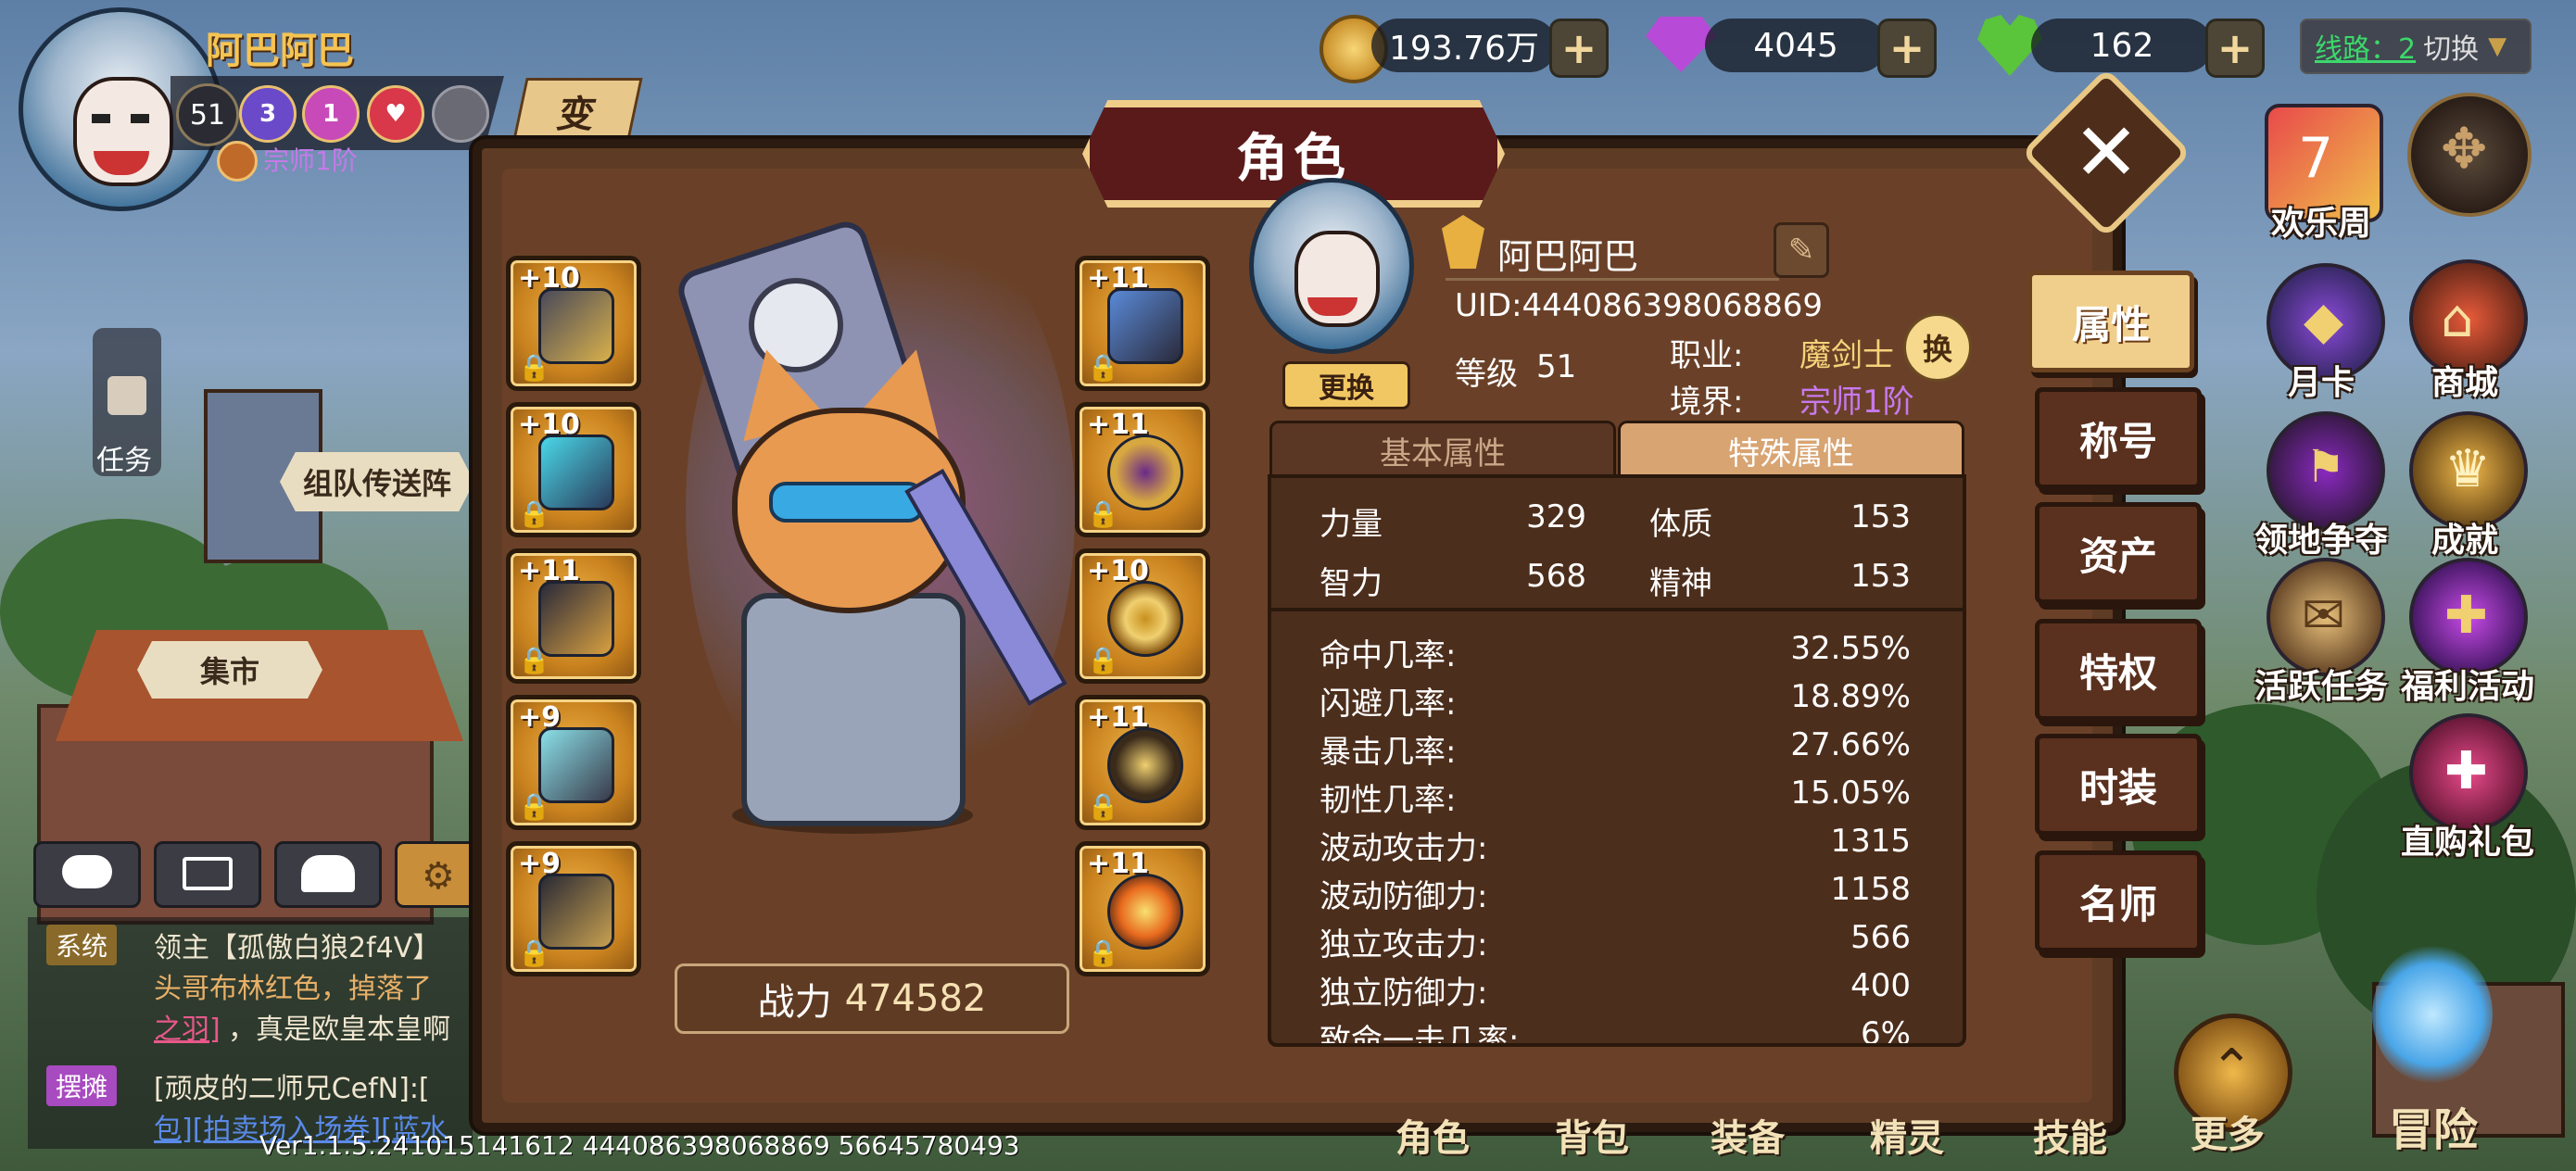 The width and height of the screenshot is (2576, 1171). Describe the element at coordinates (2468, 471) in the screenshot. I see `achievement-button: ♛` at that location.